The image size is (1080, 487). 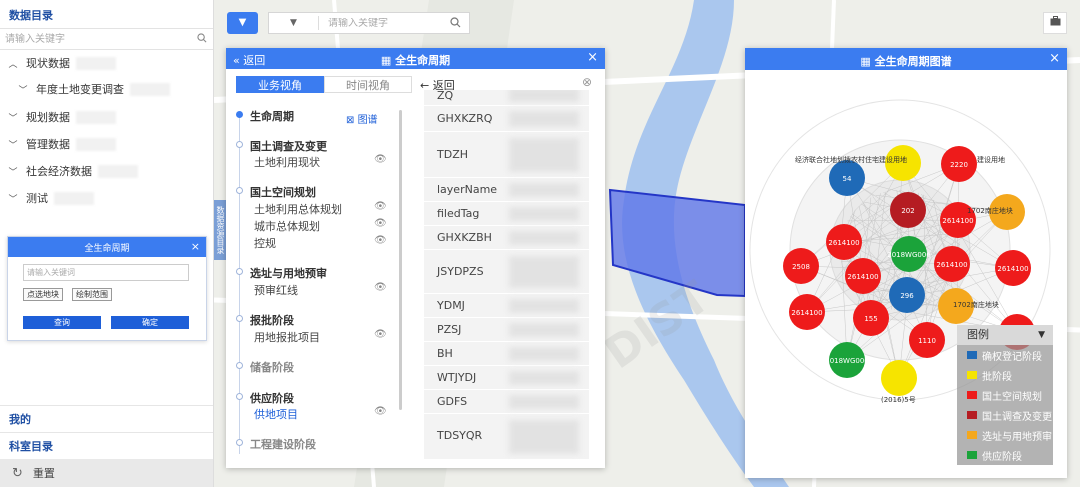 What do you see at coordinates (907, 296) in the screenshot?
I see `graph-node-label: 296` at bounding box center [907, 296].